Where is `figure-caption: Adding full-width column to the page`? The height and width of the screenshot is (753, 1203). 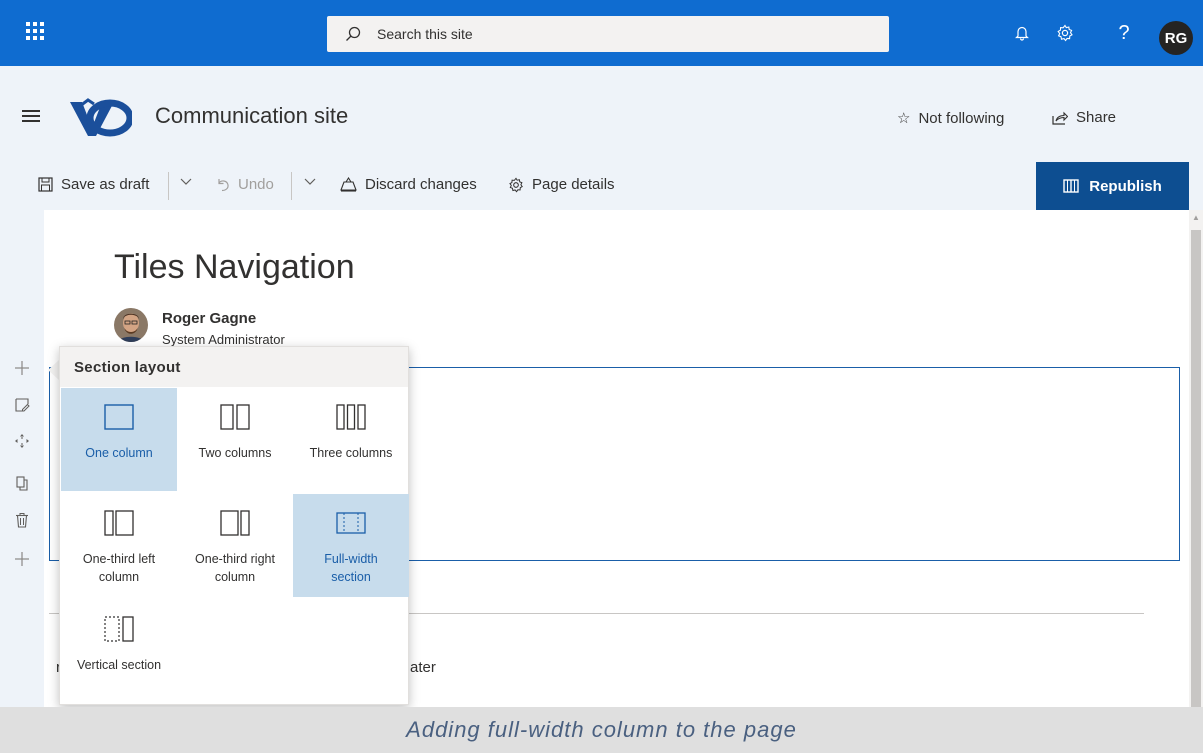 figure-caption: Adding full-width column to the page is located at coordinates (601, 729).